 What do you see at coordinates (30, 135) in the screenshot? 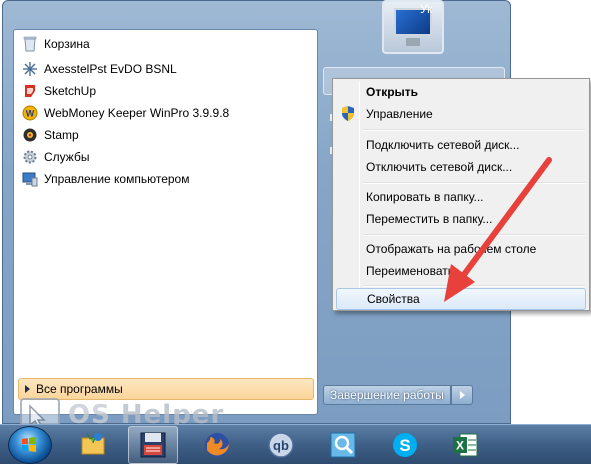
I see `stamp-icon` at bounding box center [30, 135].